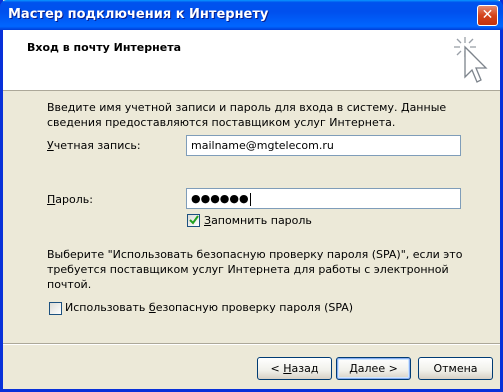  Describe the element at coordinates (250, 199) in the screenshot. I see `text-caret` at that location.